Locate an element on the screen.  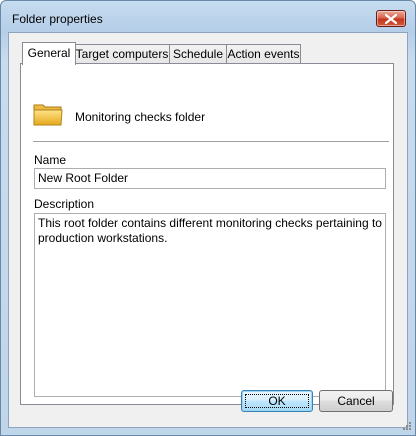
folder-icon is located at coordinates (48, 115).